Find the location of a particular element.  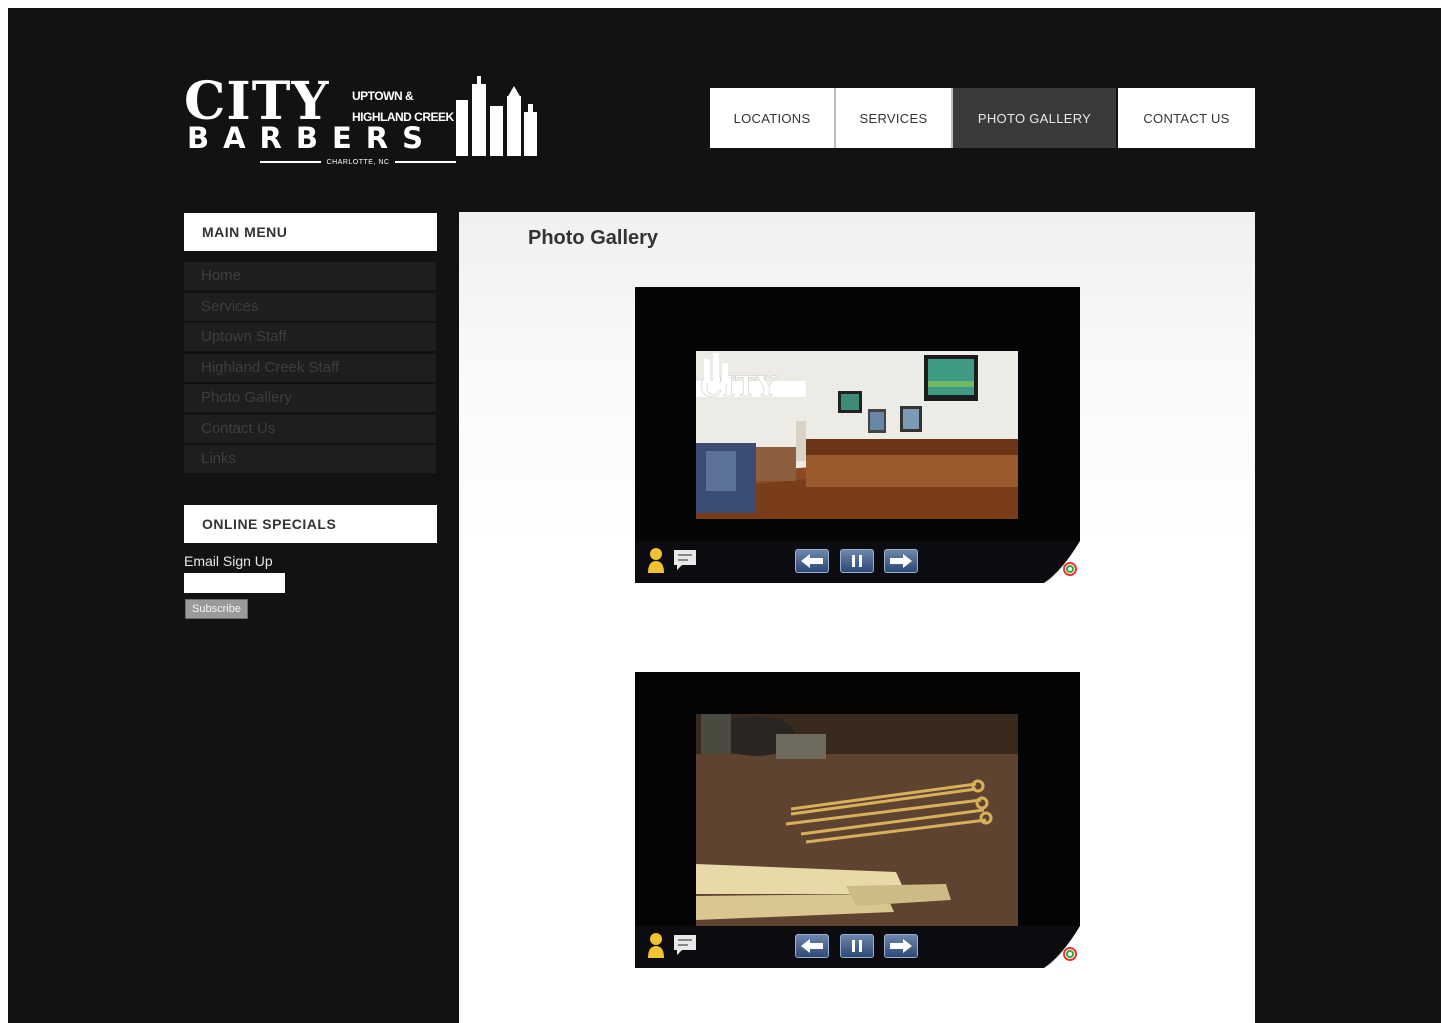

menu-item-uptown-staff: Uptown Staff is located at coordinates (310, 337).